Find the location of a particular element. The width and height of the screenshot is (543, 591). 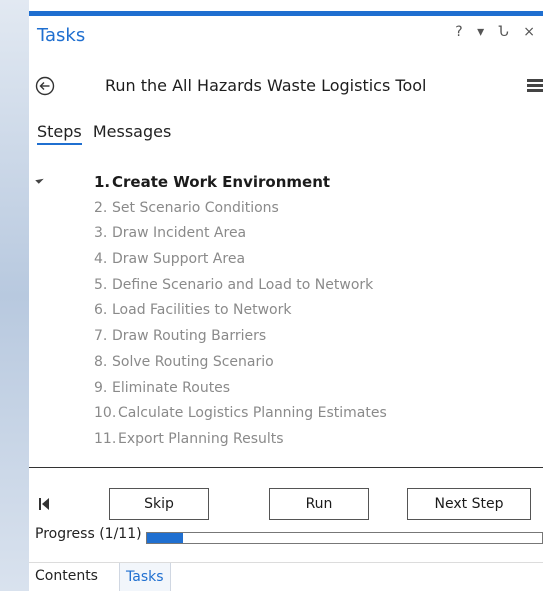

step-number: 8. is located at coordinates (101, 361).